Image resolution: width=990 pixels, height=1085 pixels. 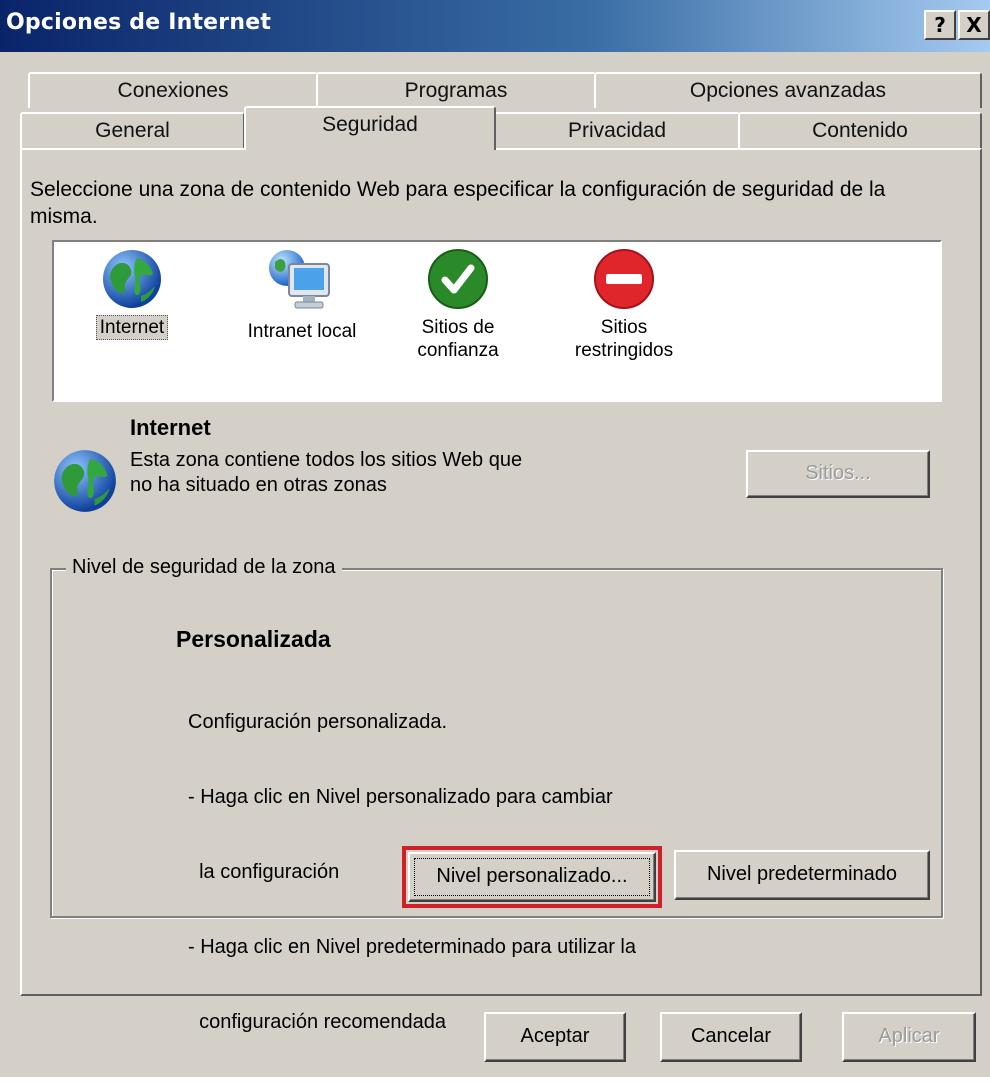 What do you see at coordinates (253, 639) in the screenshot?
I see `security-level-name: Personalizada` at bounding box center [253, 639].